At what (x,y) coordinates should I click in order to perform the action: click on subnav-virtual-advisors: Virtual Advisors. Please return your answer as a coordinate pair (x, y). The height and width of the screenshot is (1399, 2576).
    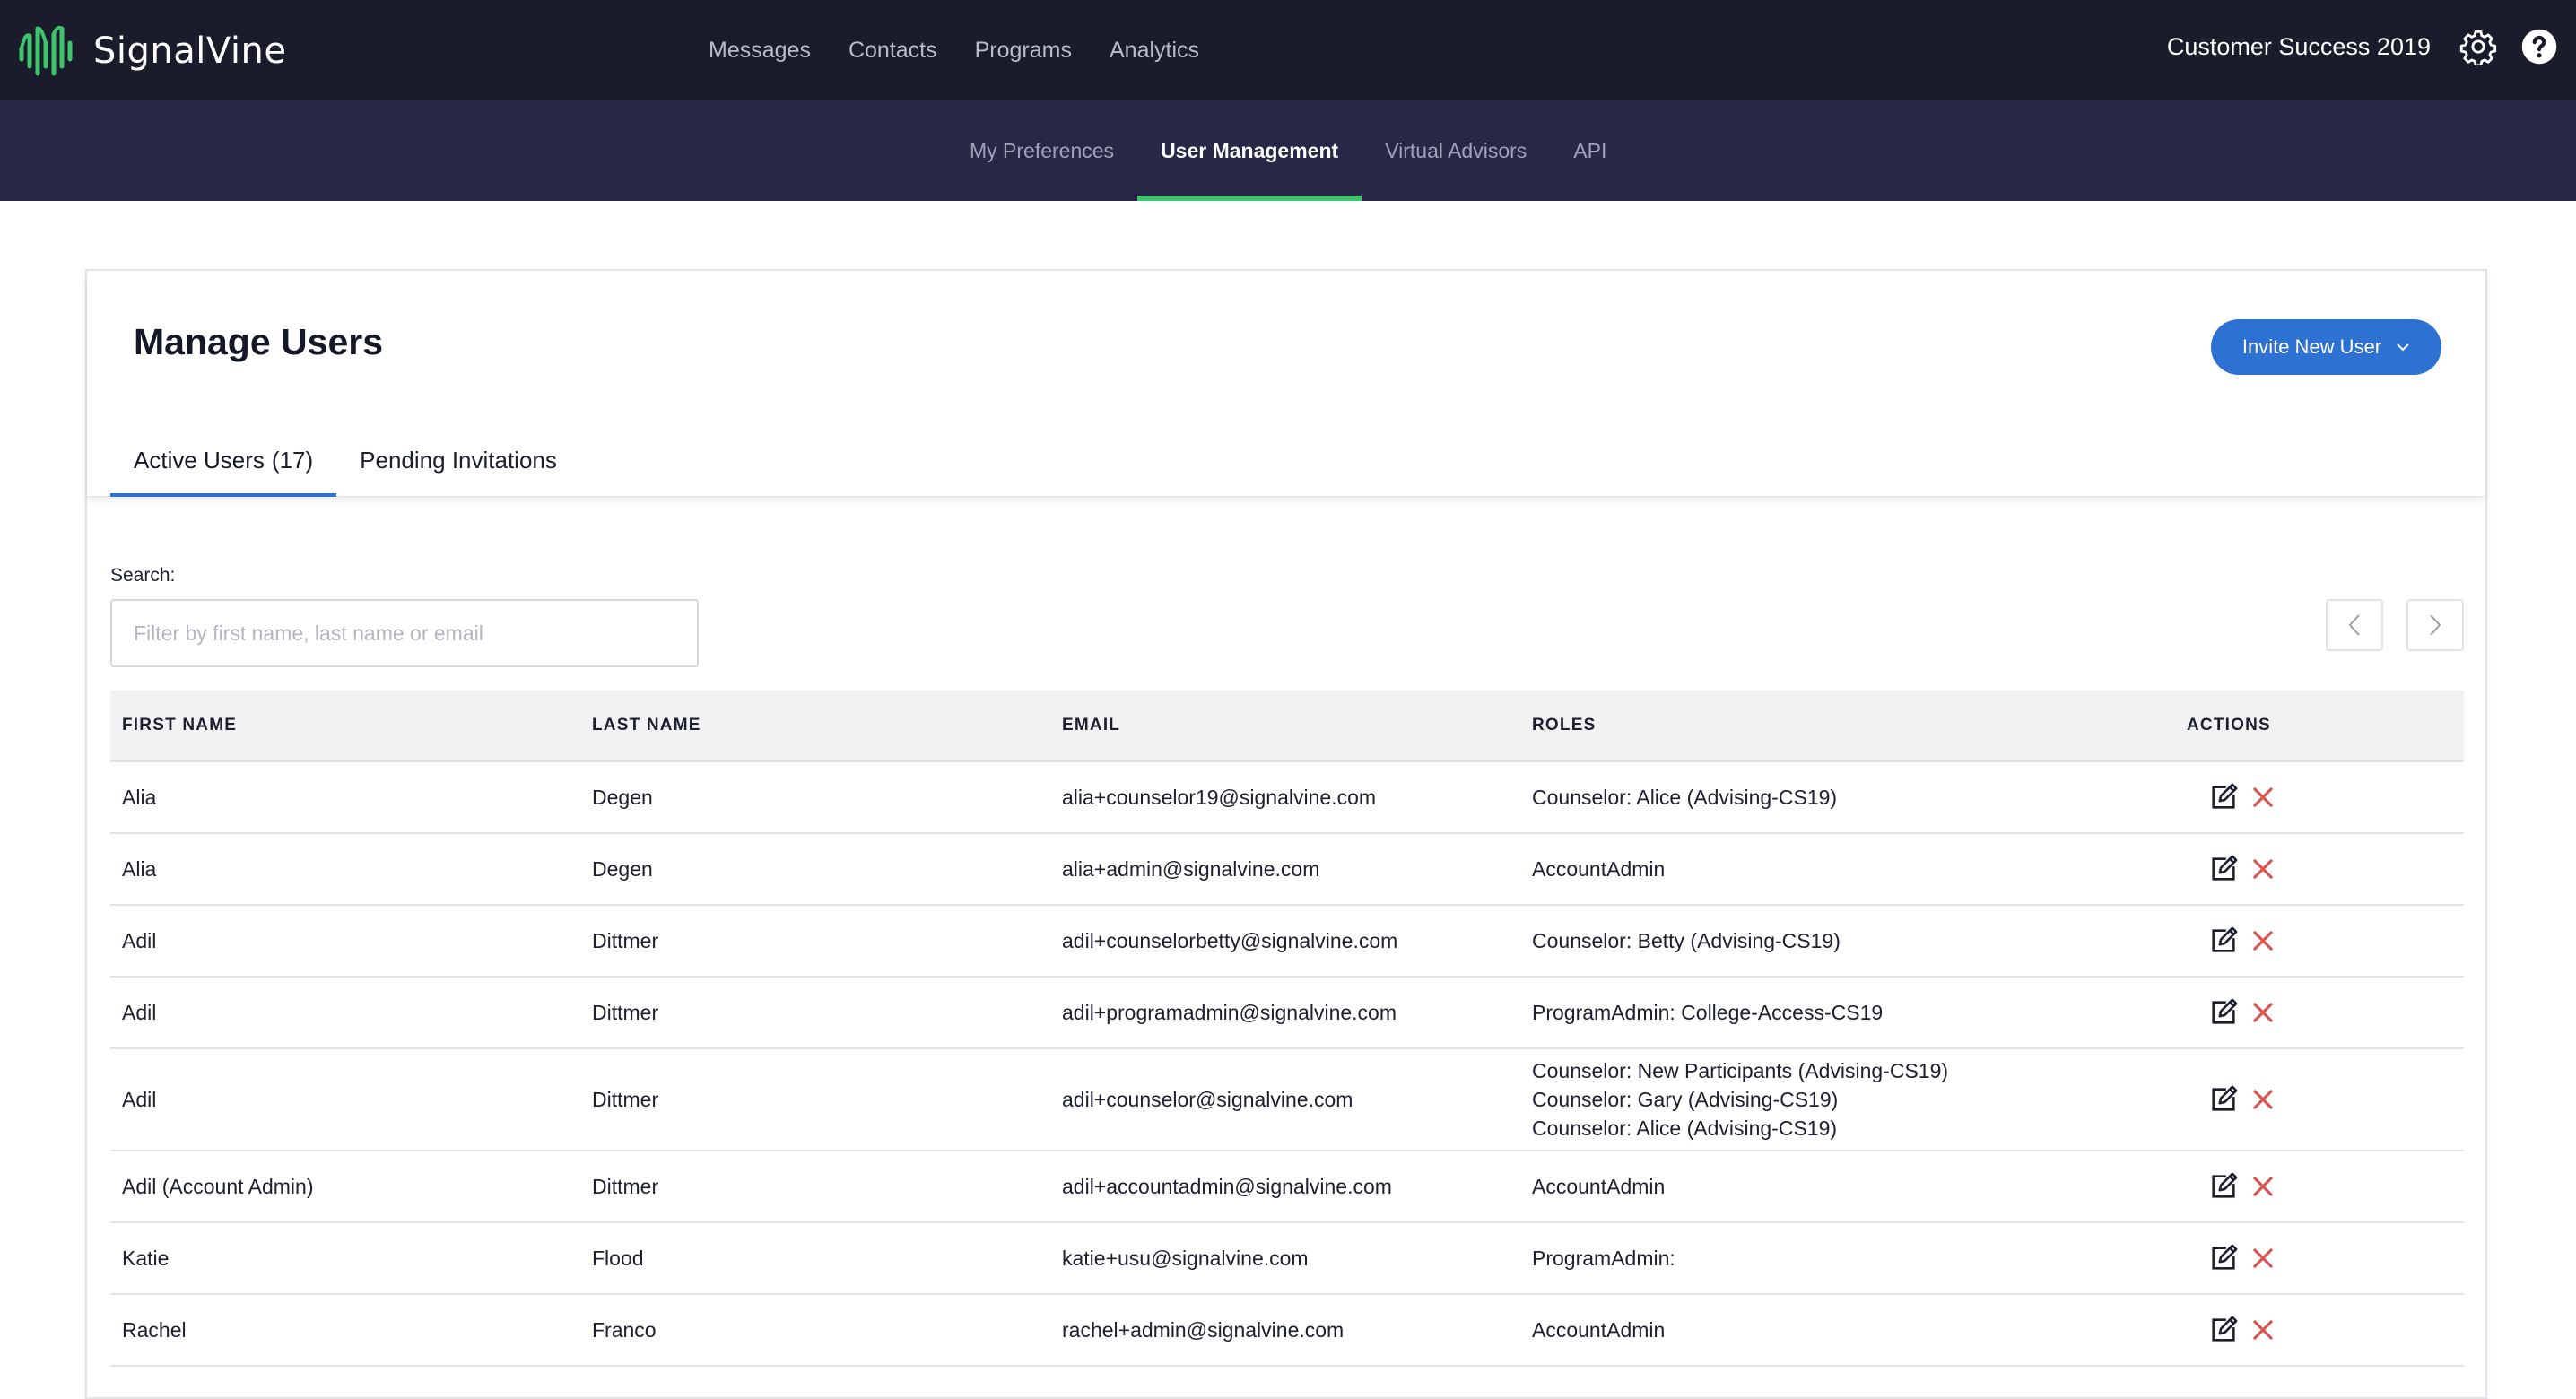
    Looking at the image, I should click on (1456, 150).